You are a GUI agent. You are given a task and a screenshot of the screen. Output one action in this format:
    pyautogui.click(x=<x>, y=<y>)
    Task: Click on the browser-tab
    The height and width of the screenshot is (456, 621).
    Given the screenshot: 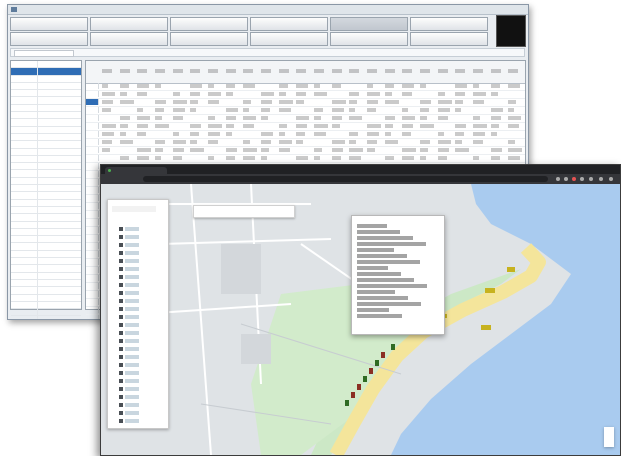 What is the action you would take?
    pyautogui.click(x=136, y=170)
    